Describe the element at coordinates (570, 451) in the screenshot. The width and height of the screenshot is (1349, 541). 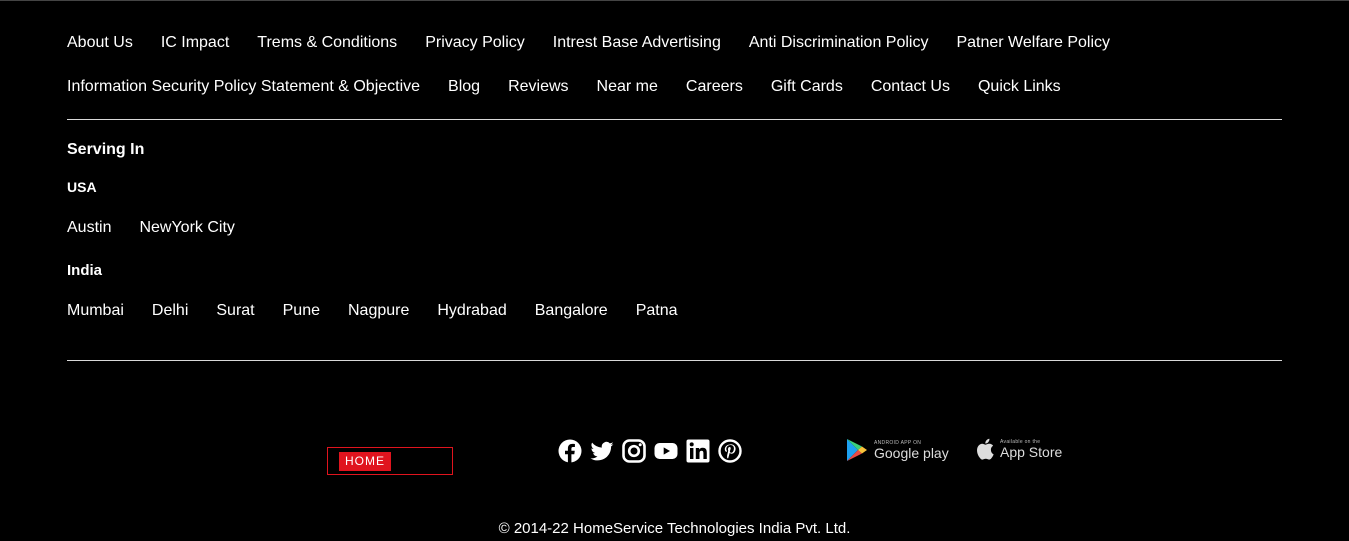
I see `facebook-icon` at that location.